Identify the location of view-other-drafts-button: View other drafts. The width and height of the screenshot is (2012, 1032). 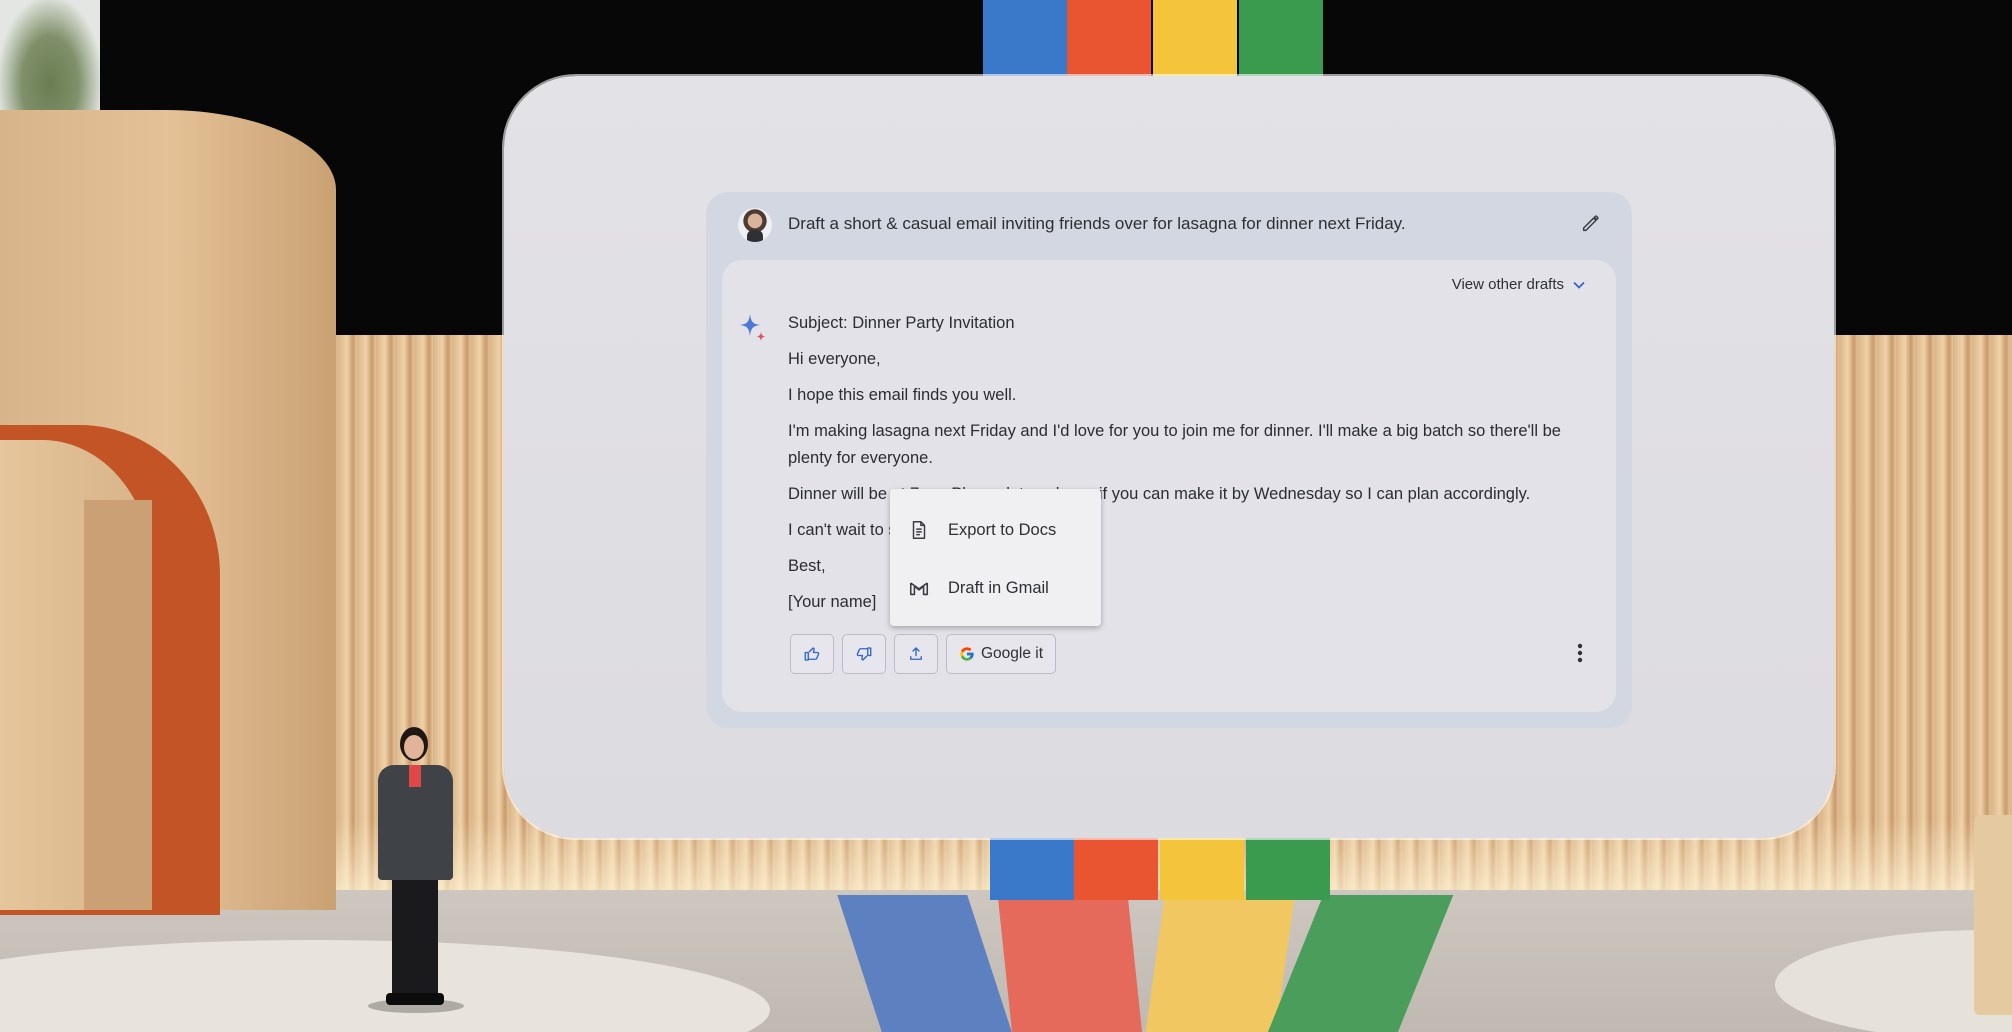
(1519, 284).